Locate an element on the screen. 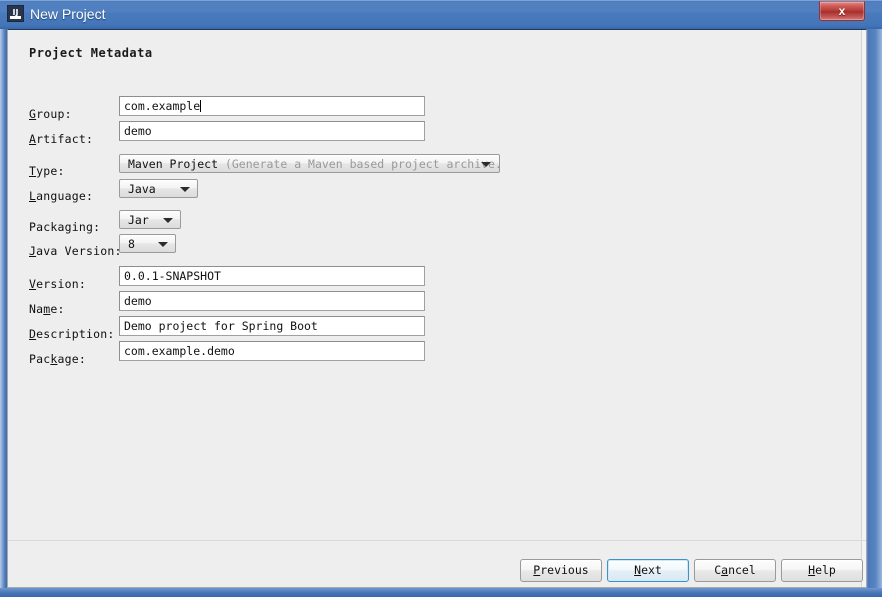  text-caret is located at coordinates (201, 106).